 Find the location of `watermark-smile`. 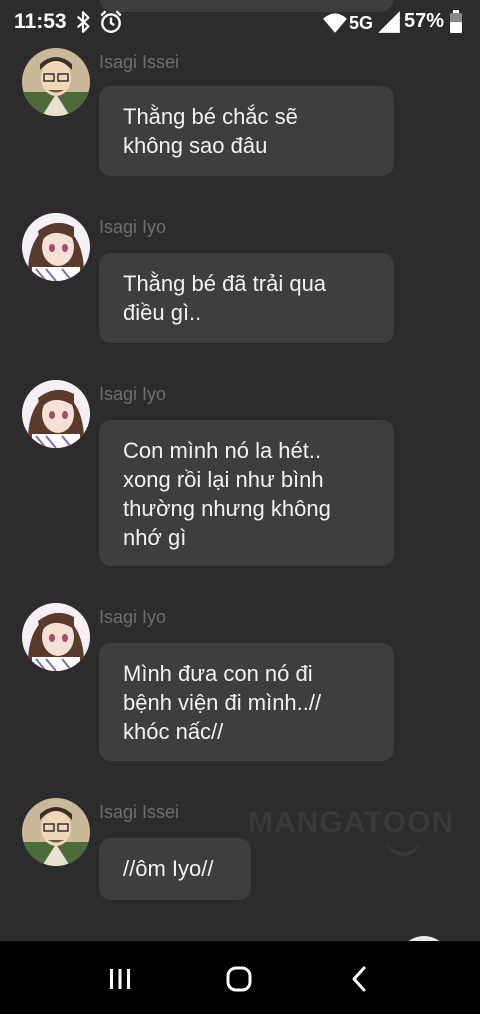

watermark-smile is located at coordinates (403, 846).